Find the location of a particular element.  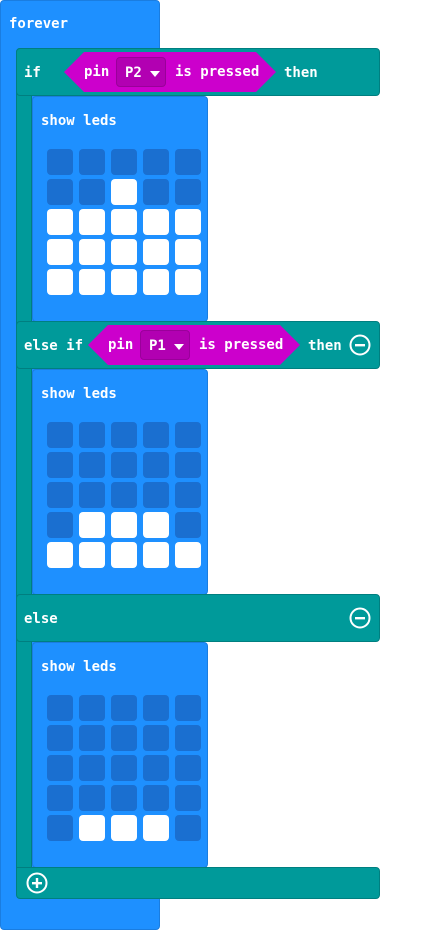

pin-label: pin is located at coordinates (97, 72).